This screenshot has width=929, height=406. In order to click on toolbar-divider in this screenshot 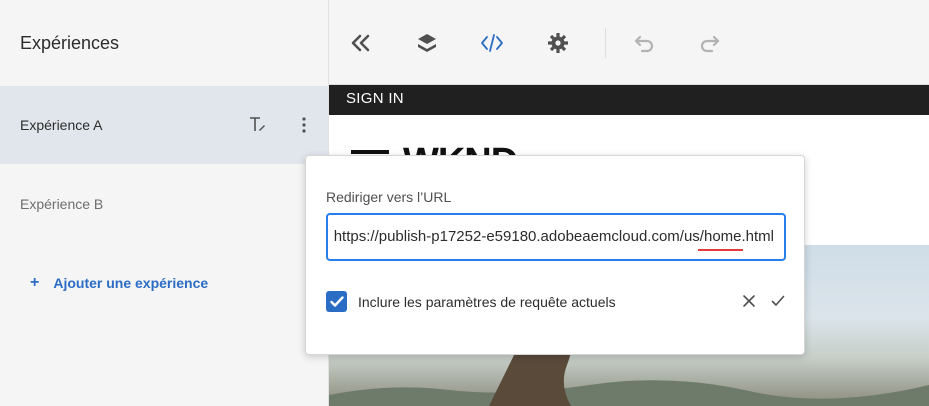, I will do `click(605, 43)`.